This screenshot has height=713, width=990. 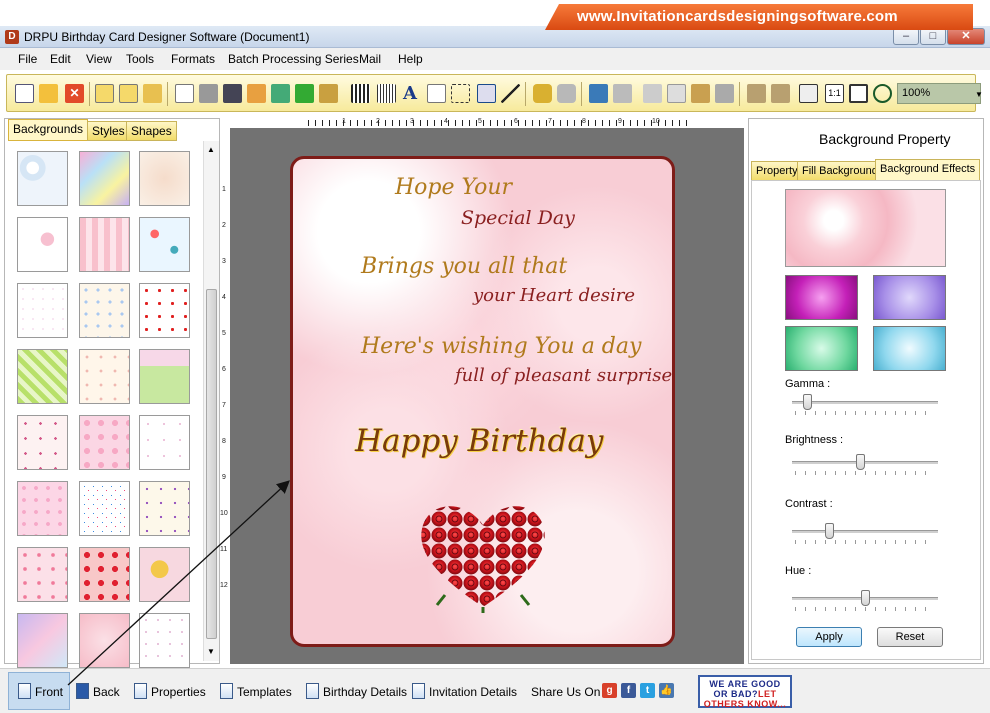 What do you see at coordinates (933, 36) in the screenshot?
I see `maximize-button: □` at bounding box center [933, 36].